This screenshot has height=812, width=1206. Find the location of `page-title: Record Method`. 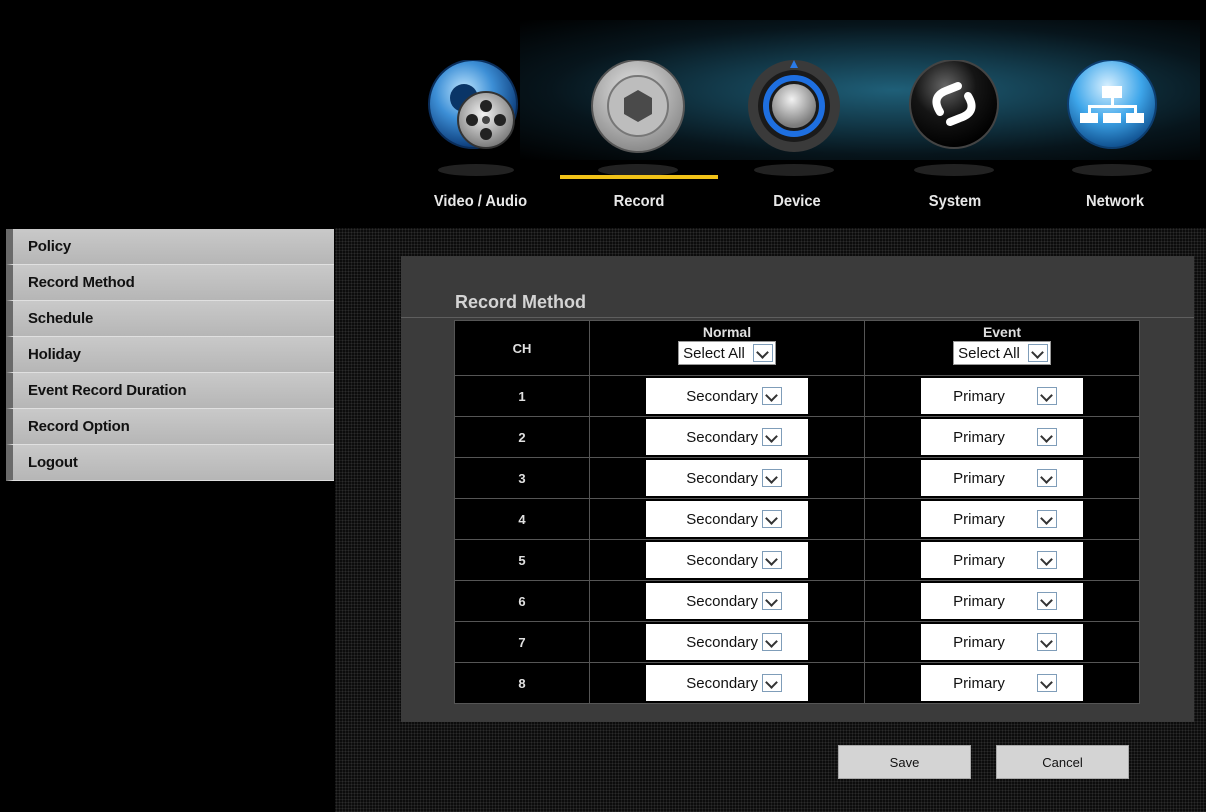

page-title: Record Method is located at coordinates (521, 302).